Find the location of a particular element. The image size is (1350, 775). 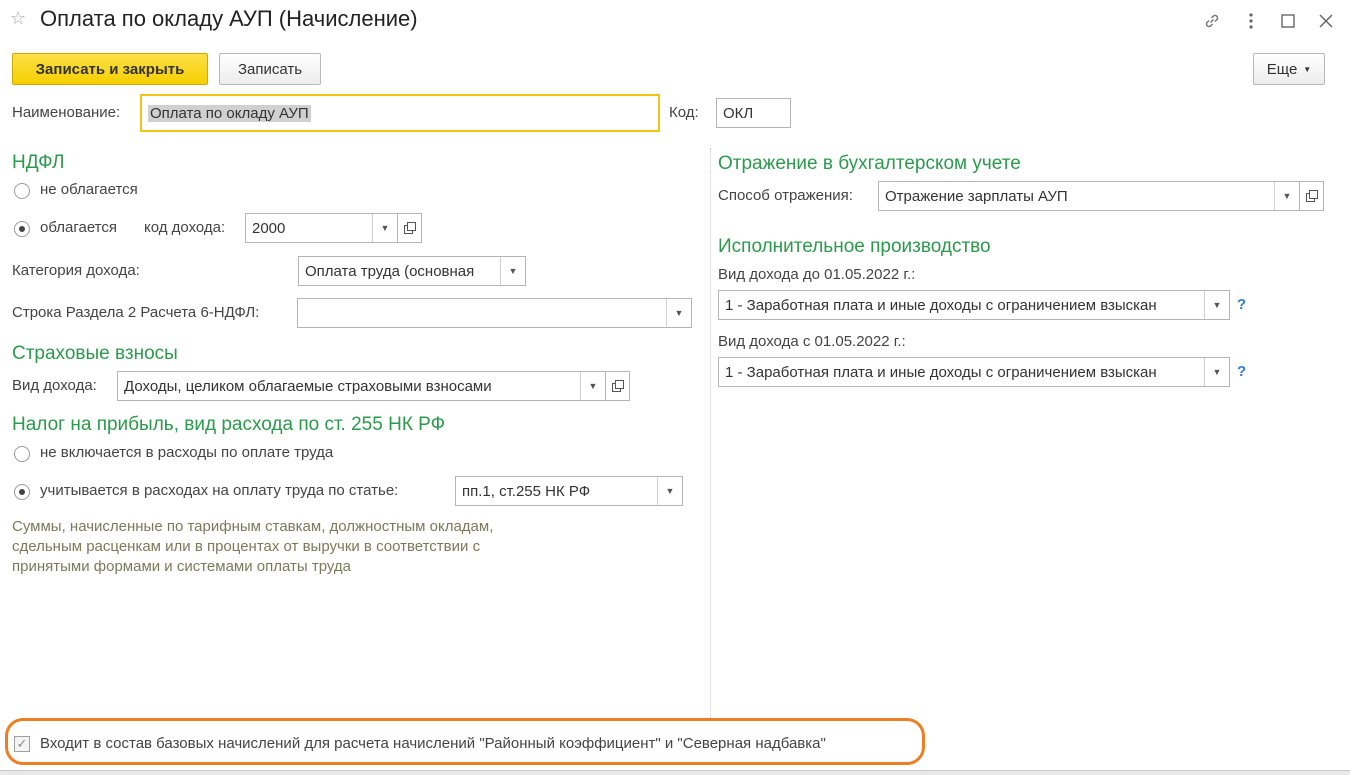

enforcement-heading: Исполнительное производство is located at coordinates (854, 246).